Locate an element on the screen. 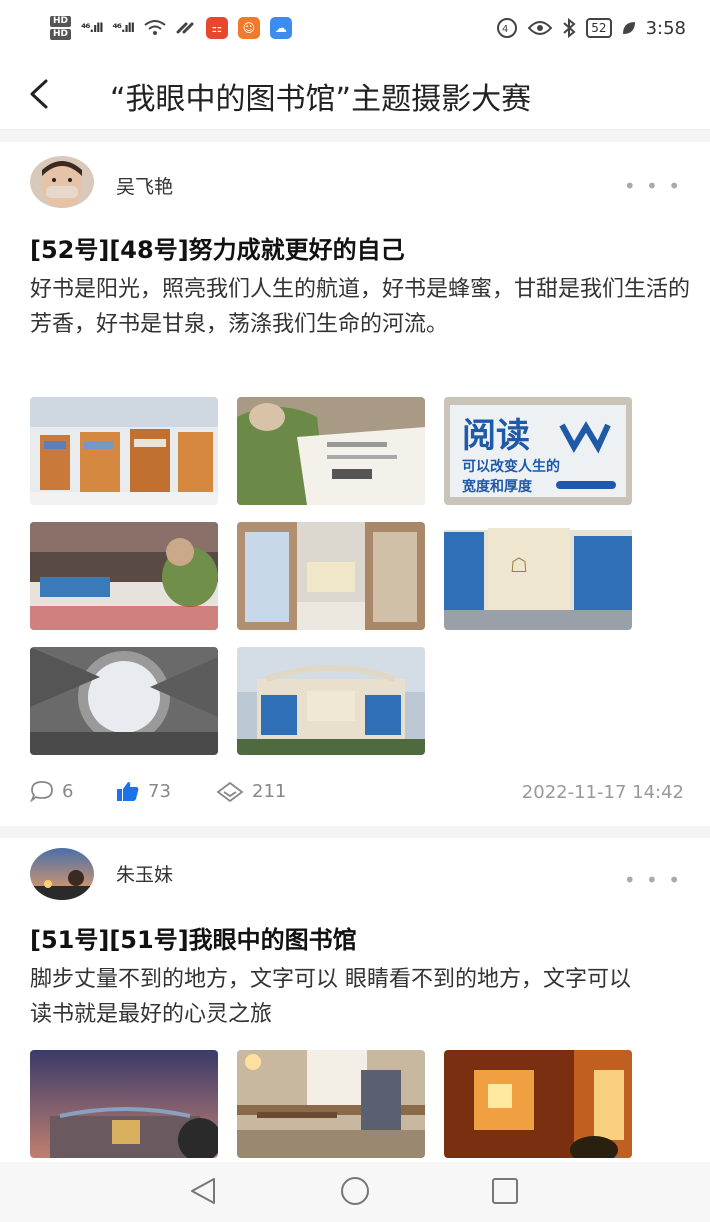  system-nav-bar is located at coordinates (355, 1192).